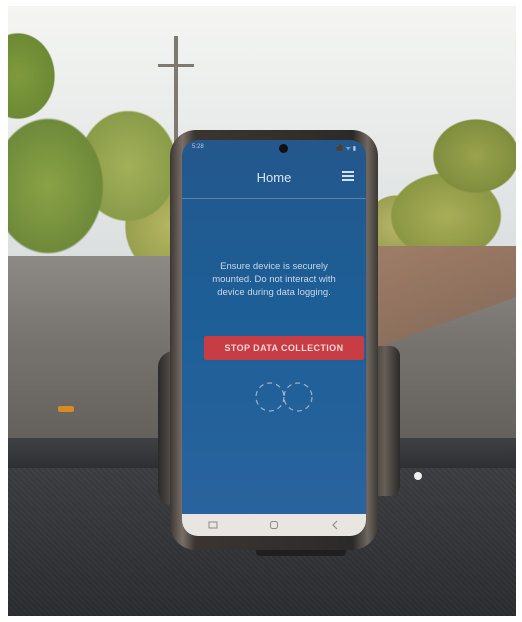 Image resolution: width=522 pixels, height=622 pixels. Describe the element at coordinates (335, 525) in the screenshot. I see `back-icon` at that location.